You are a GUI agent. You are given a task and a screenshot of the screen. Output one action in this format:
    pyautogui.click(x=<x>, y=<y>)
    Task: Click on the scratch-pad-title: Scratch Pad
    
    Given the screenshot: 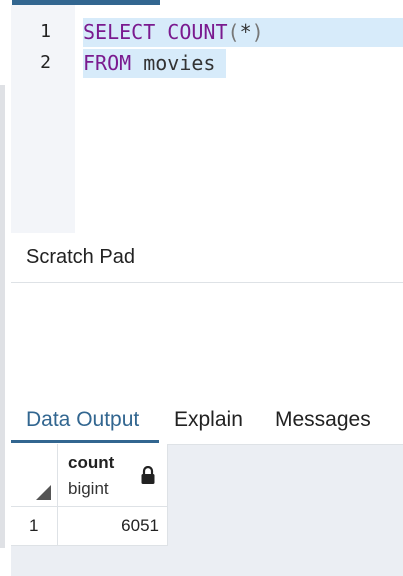 What is the action you would take?
    pyautogui.click(x=80, y=257)
    